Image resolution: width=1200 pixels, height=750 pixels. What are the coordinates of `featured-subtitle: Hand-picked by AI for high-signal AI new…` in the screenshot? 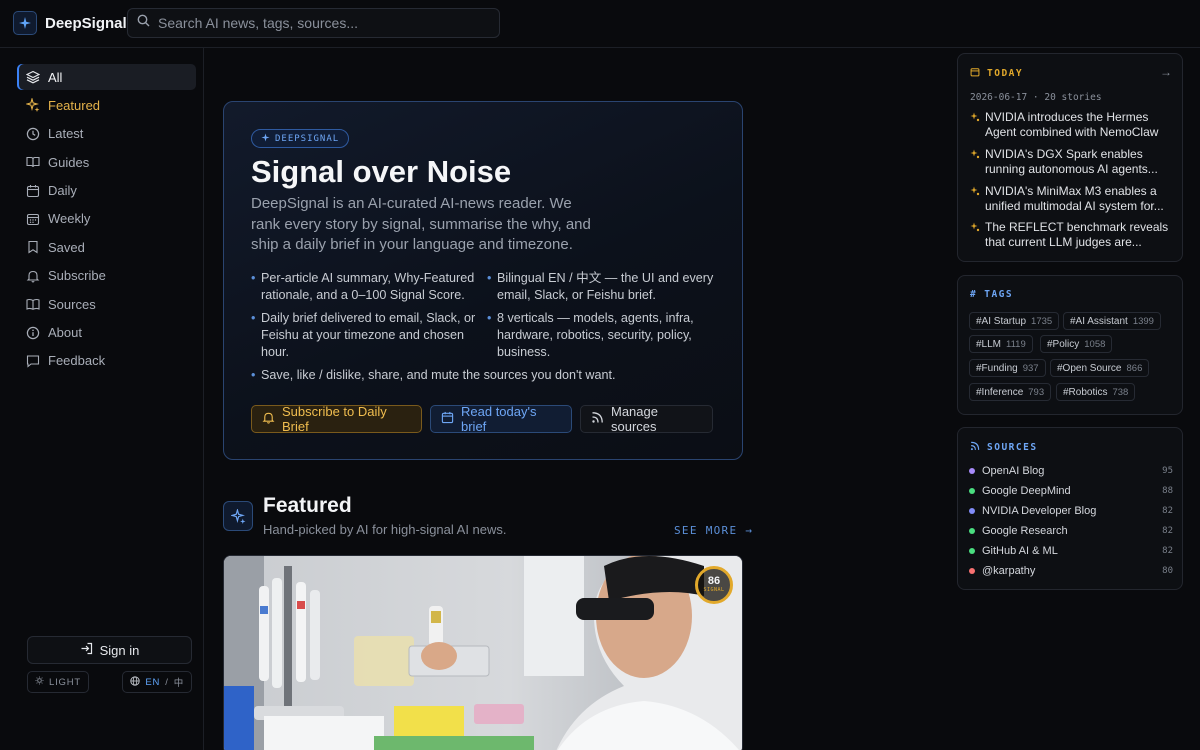 It's located at (385, 529).